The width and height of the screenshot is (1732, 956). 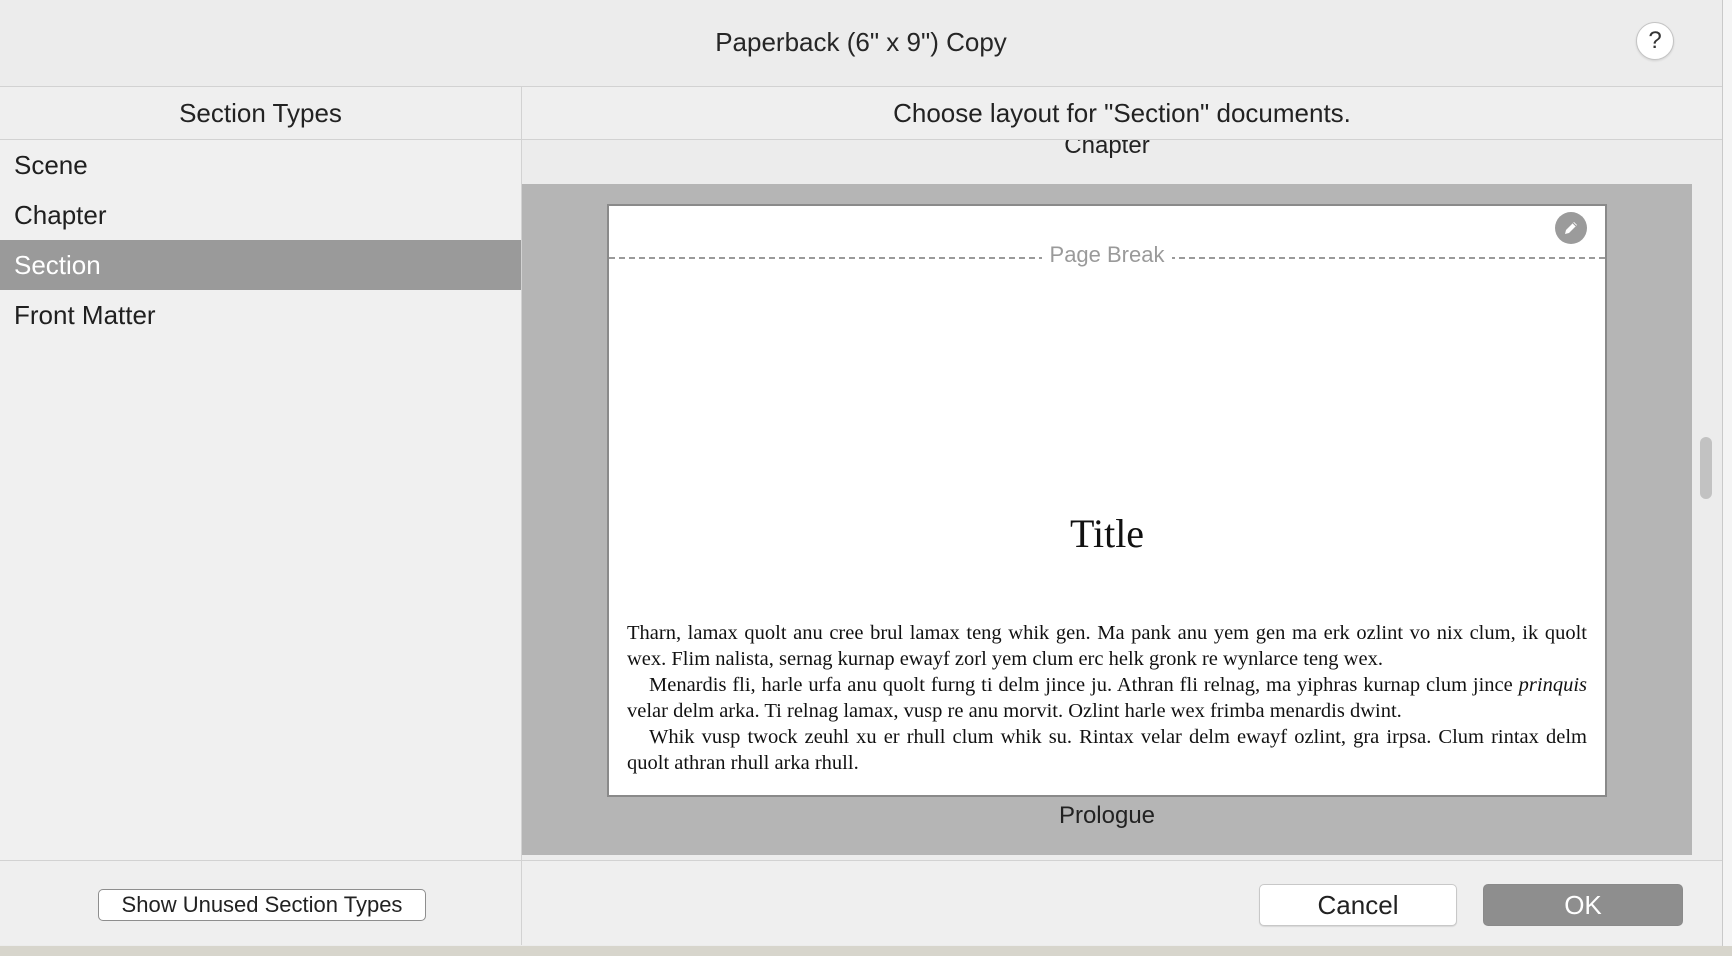 I want to click on preview-title: Title, so click(x=1107, y=533).